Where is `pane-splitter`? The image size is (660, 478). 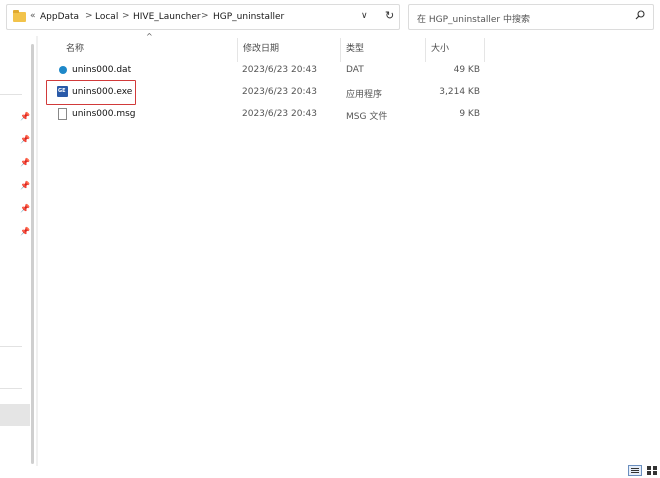 pane-splitter is located at coordinates (37, 251).